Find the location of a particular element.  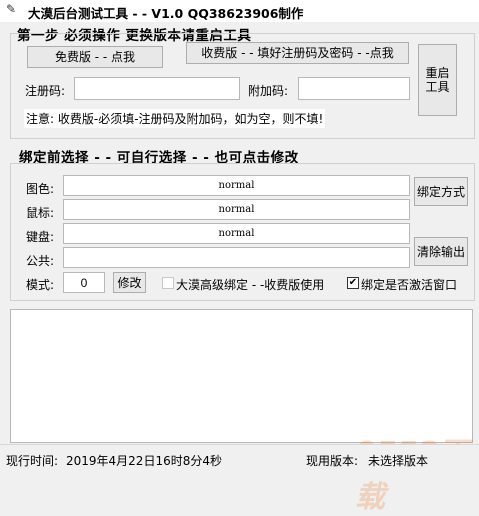

time-value: 2019年4月22日16时8分4秒 is located at coordinates (144, 461).